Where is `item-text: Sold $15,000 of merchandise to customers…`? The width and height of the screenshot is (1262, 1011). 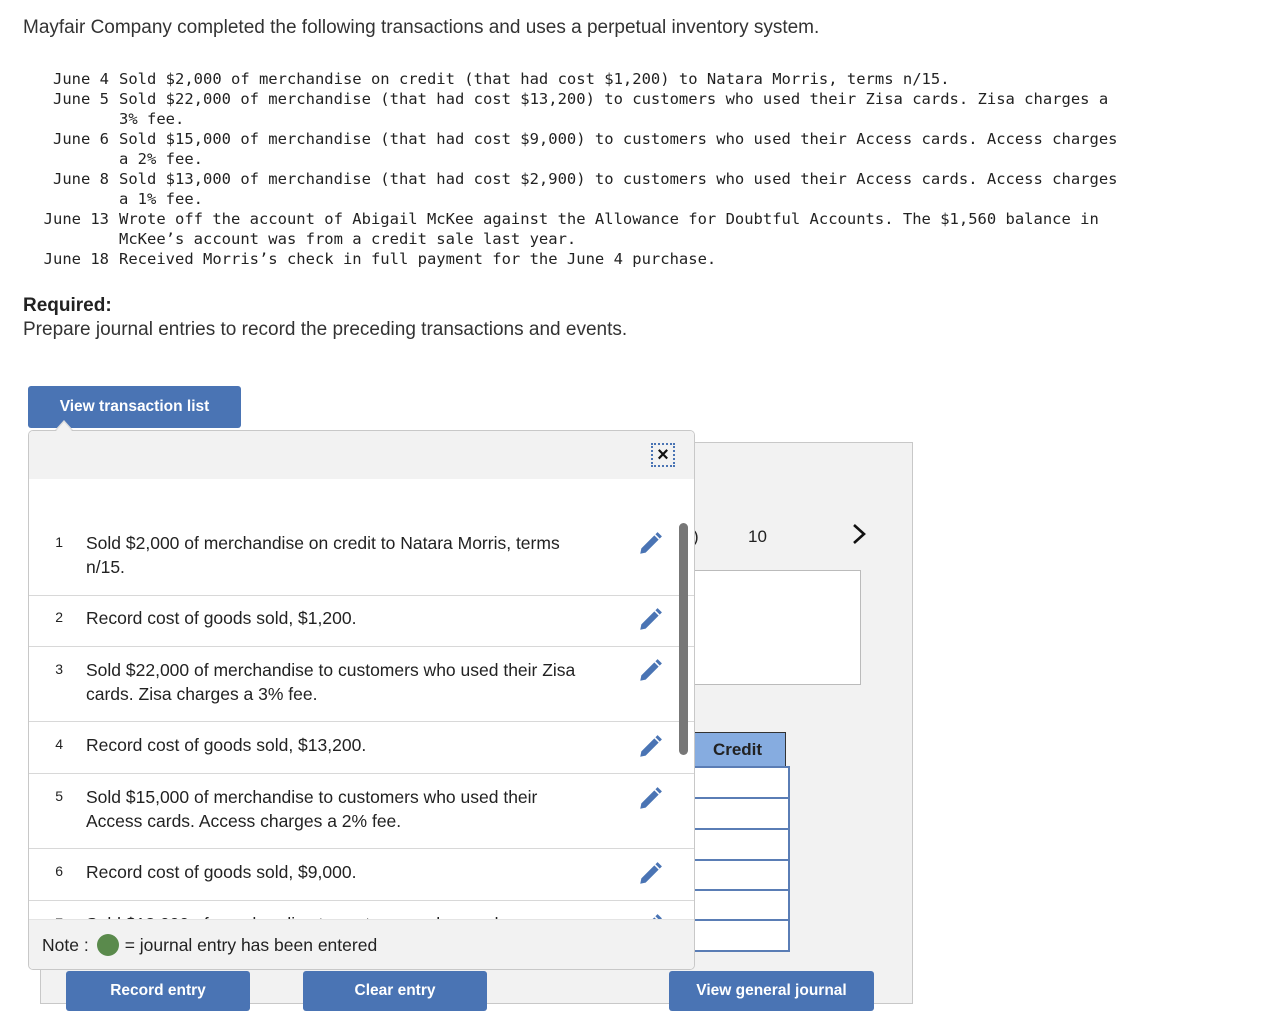 item-text: Sold $15,000 of merchandise to customers… is located at coordinates (312, 809).